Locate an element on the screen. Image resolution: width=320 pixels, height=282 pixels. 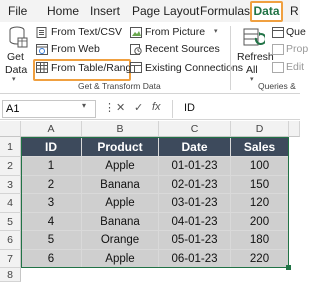
table-cell: 03-01-23 is located at coordinates (195, 203).